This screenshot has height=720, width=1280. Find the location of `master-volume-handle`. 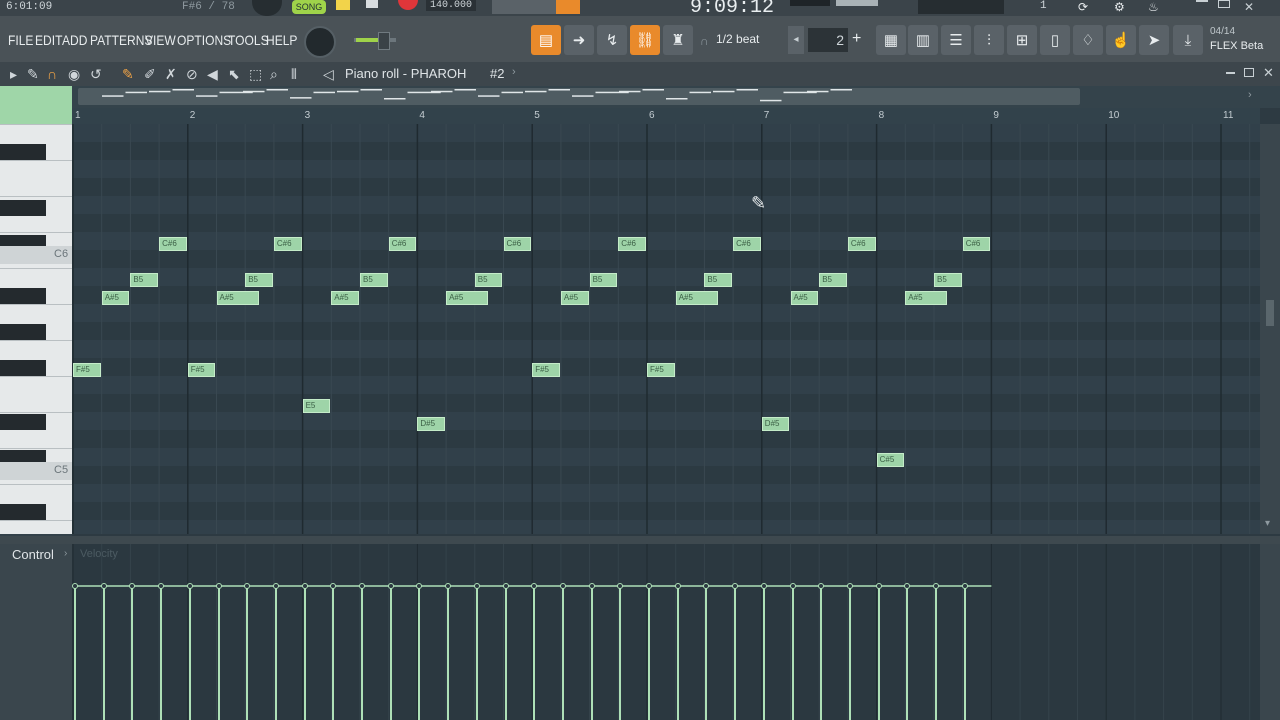

master-volume-handle is located at coordinates (384, 41).